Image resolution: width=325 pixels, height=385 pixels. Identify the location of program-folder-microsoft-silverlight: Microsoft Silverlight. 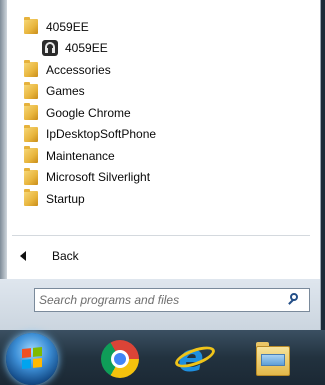
(163, 178).